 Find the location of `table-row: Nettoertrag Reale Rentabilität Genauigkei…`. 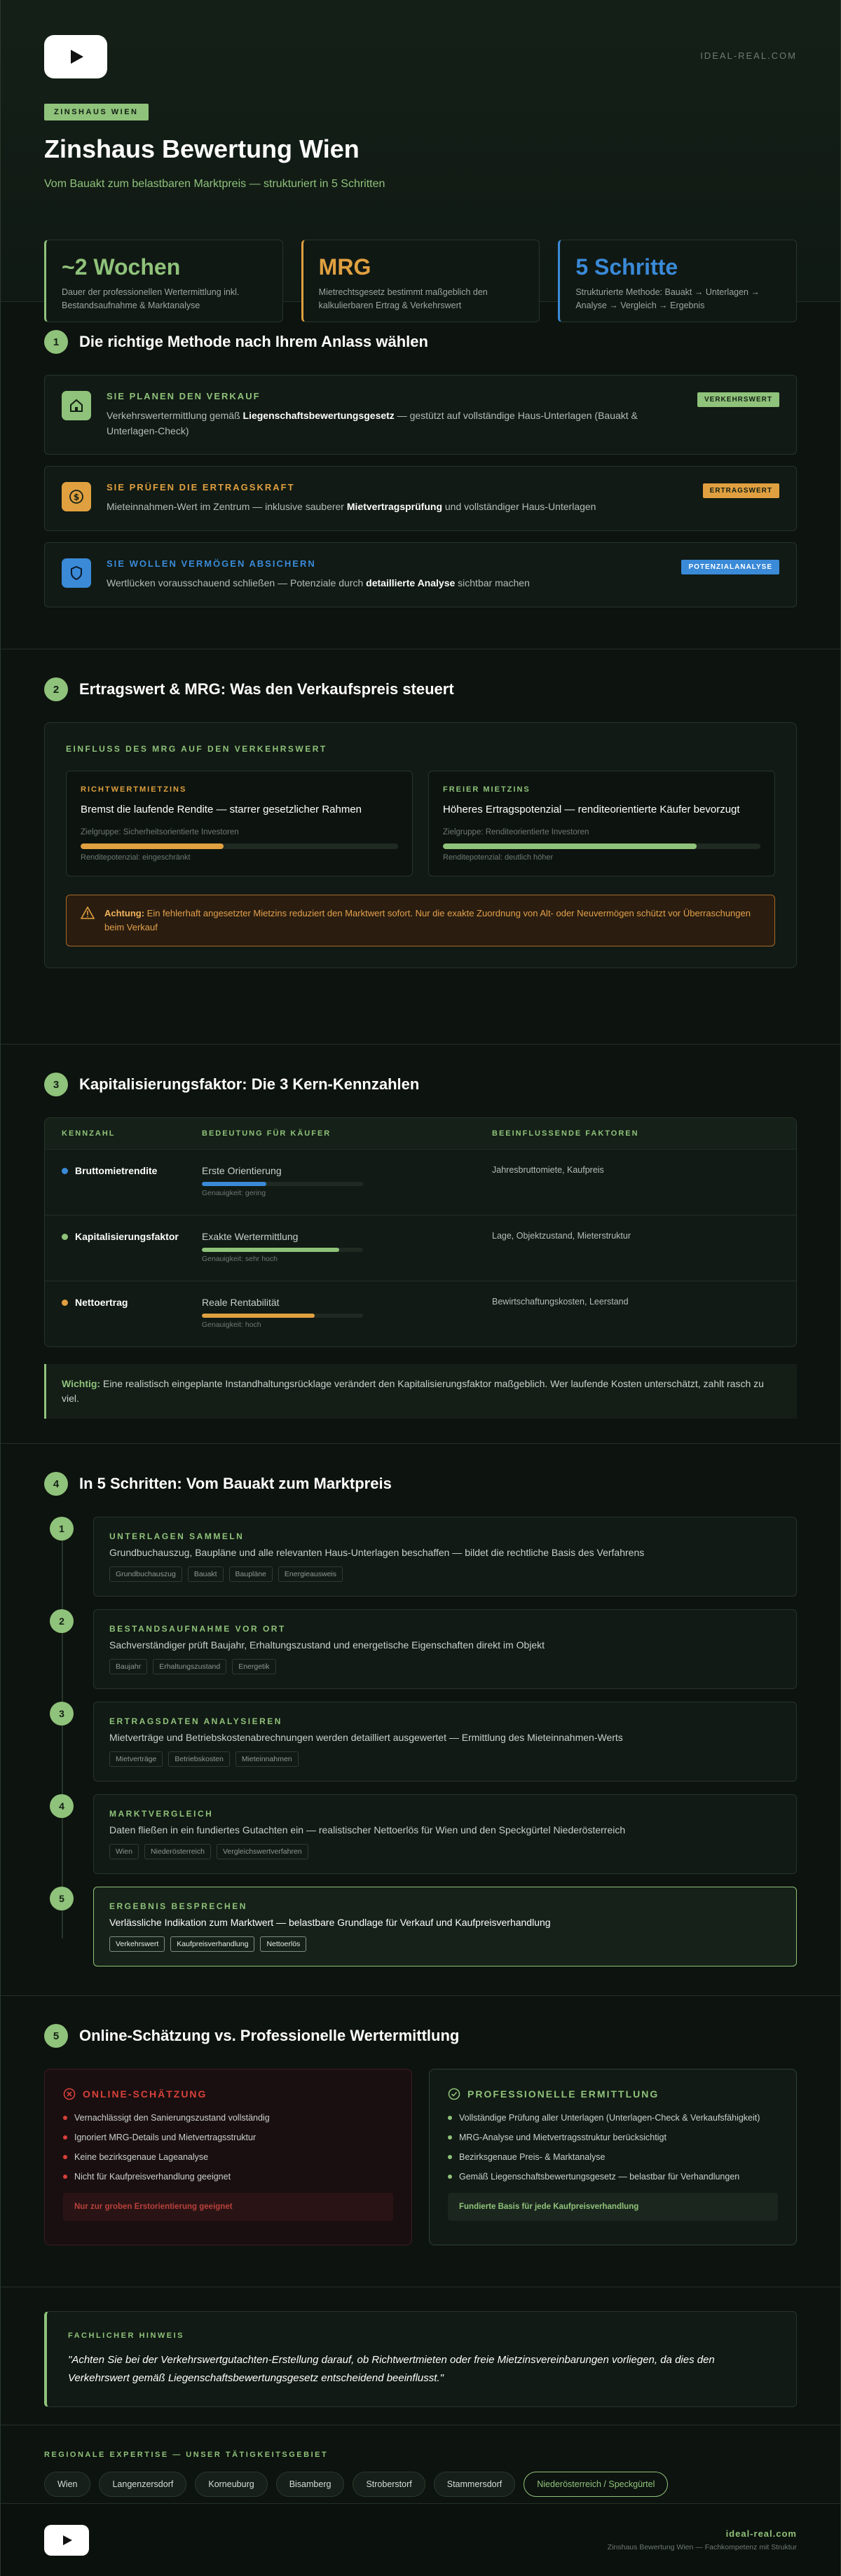

table-row: Nettoertrag Reale Rentabilität Genauigkei… is located at coordinates (420, 1313).